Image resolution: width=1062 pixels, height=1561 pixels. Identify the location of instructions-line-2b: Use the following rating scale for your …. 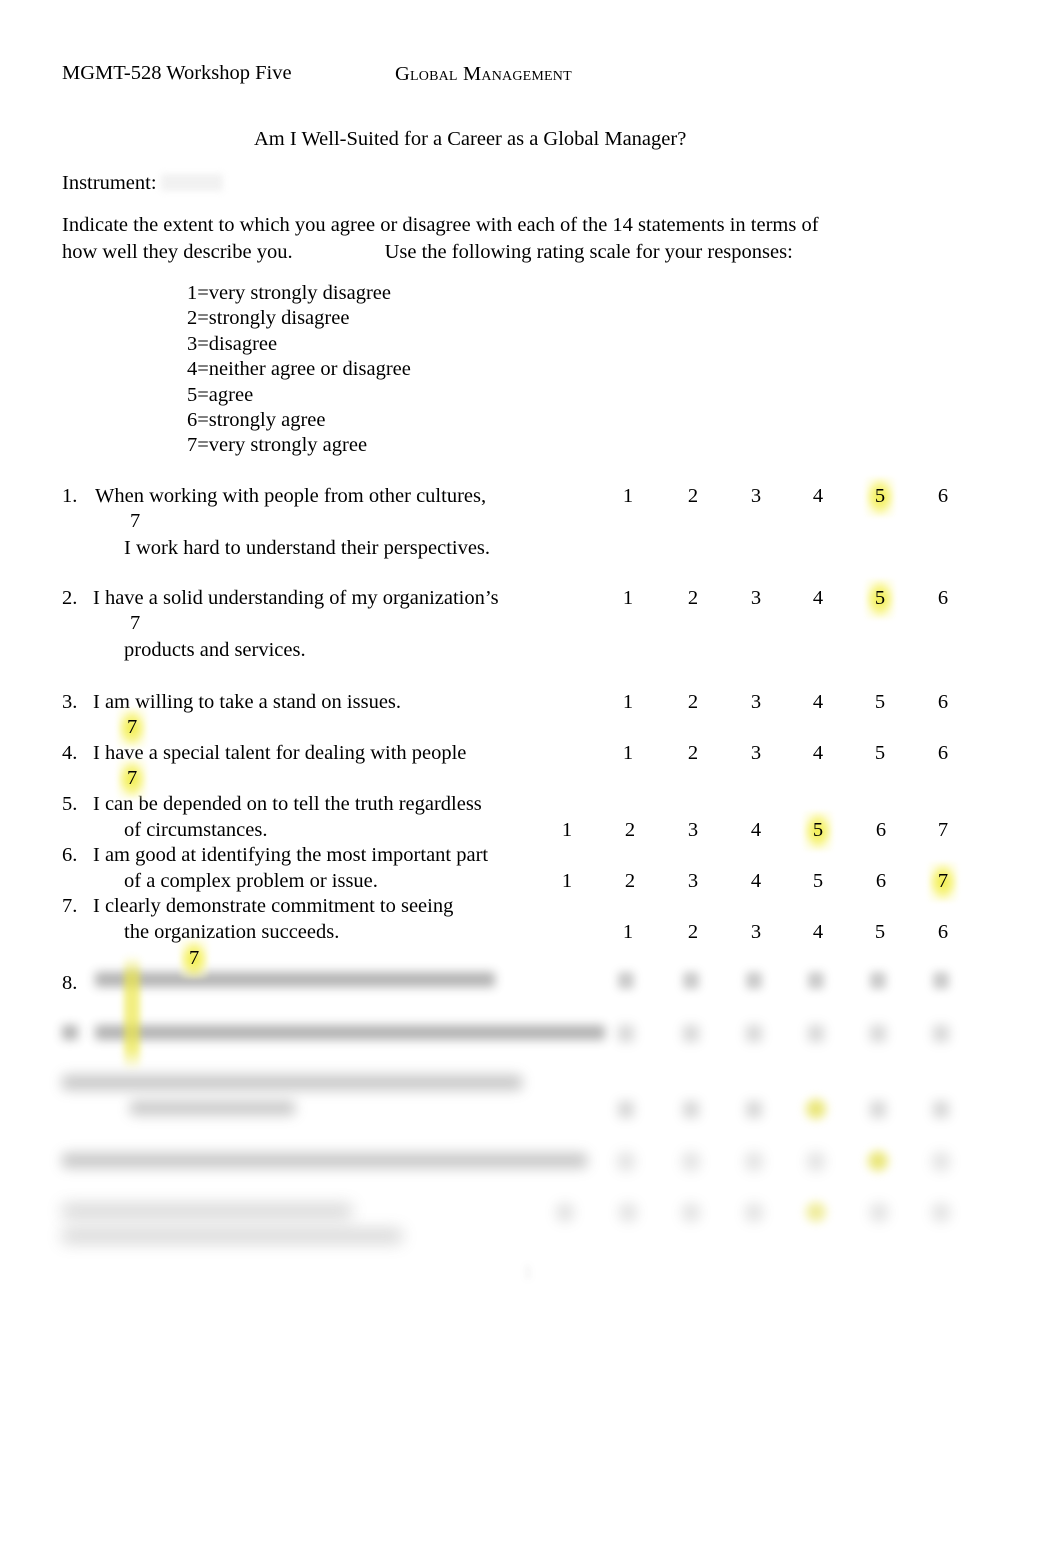
(588, 252).